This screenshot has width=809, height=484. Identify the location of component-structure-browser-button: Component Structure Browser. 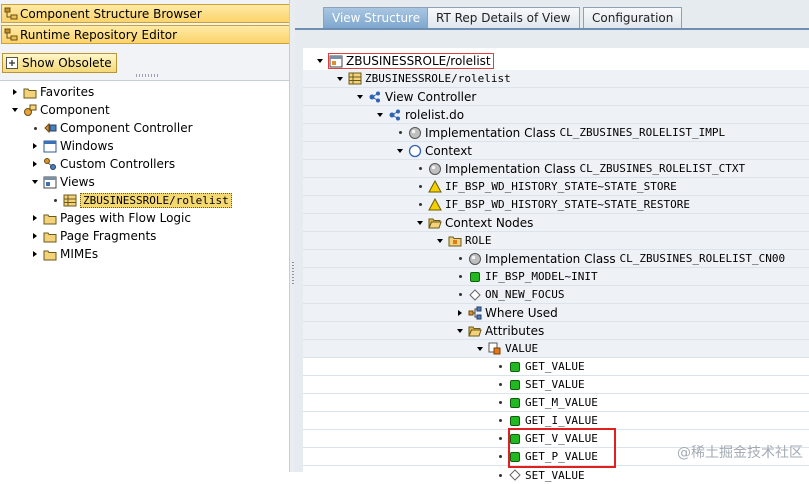
(145, 13).